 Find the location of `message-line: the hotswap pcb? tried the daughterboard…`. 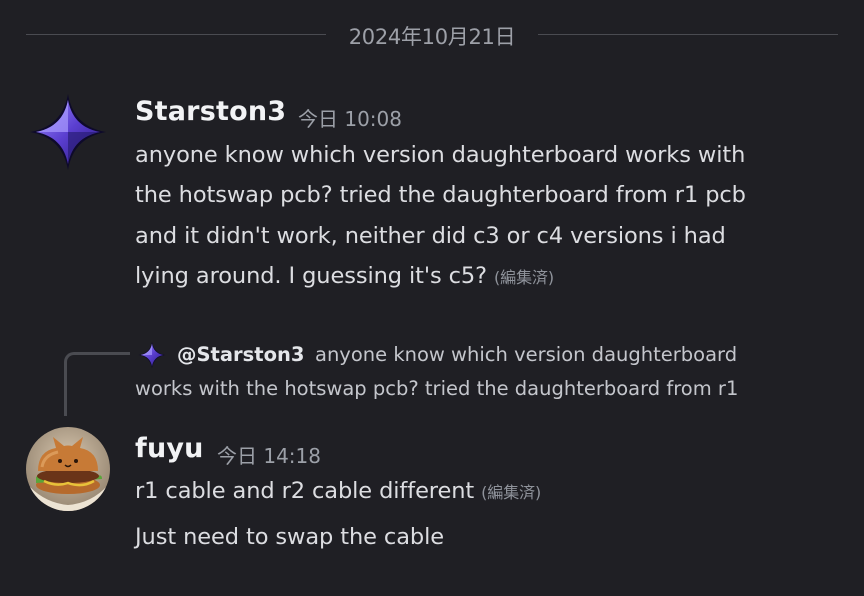

message-line: the hotswap pcb? tried the daughterboard… is located at coordinates (440, 195).